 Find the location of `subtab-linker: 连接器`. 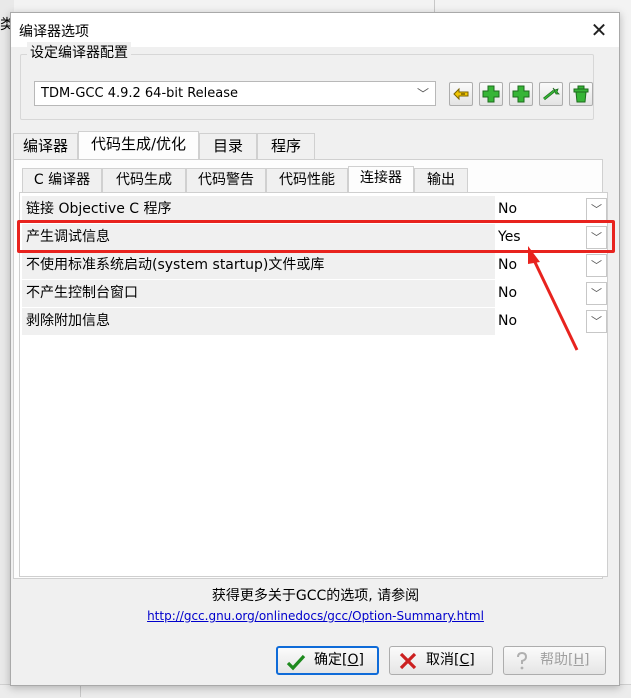

subtab-linker: 连接器 is located at coordinates (381, 179).